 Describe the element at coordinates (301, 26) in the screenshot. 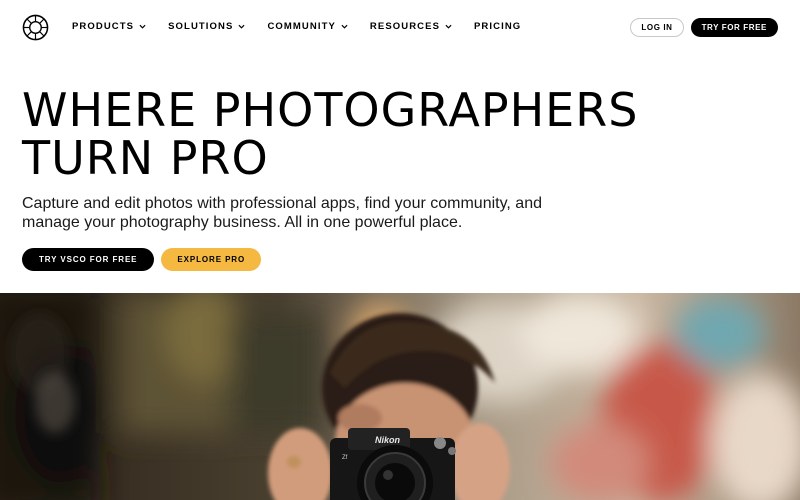

I see `nav-item-label: COMMUNITY` at that location.